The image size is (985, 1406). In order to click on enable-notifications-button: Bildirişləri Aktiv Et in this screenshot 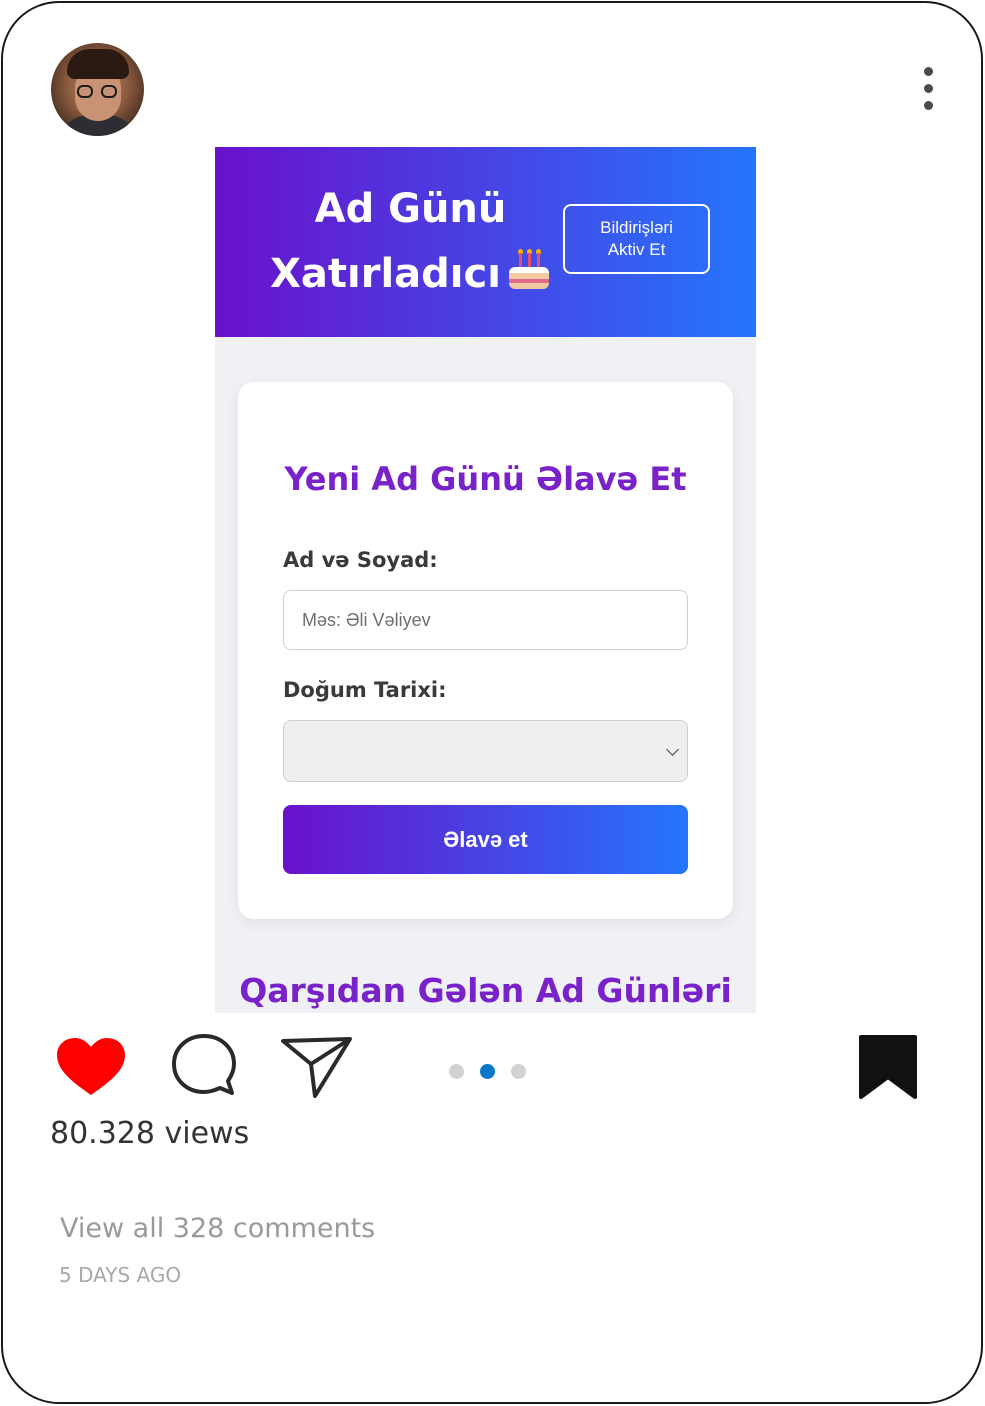, I will do `click(636, 239)`.